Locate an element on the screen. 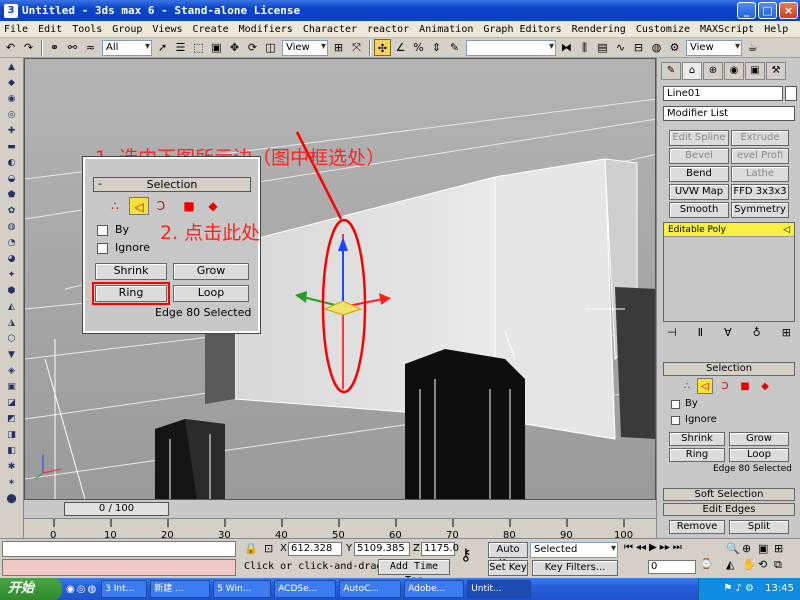  tool-icon: ◪ is located at coordinates (12, 403).